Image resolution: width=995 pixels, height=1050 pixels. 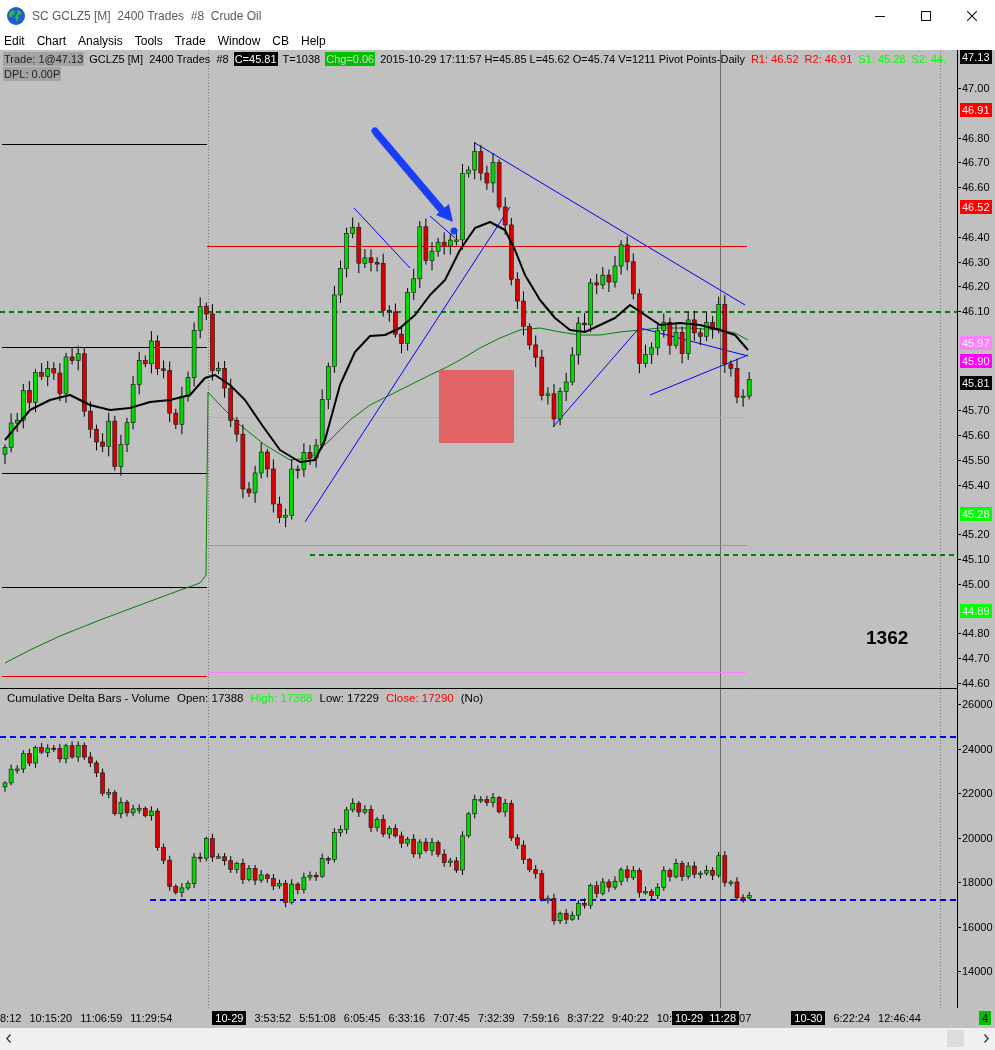 What do you see at coordinates (976, 162) in the screenshot?
I see `price-axis-label: 46.70` at bounding box center [976, 162].